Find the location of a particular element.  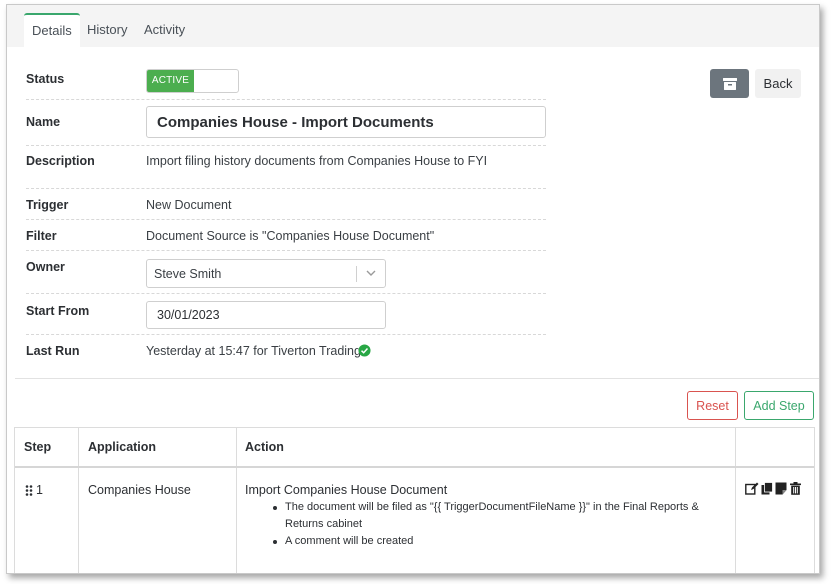

status-toggle-active: ACTIVE is located at coordinates (170, 81).